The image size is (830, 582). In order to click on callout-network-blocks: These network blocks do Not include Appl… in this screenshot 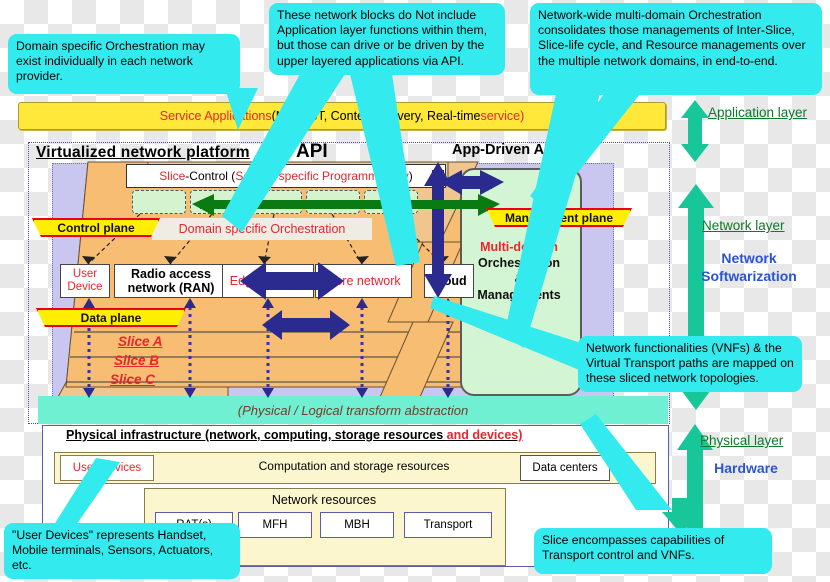, I will do `click(387, 39)`.